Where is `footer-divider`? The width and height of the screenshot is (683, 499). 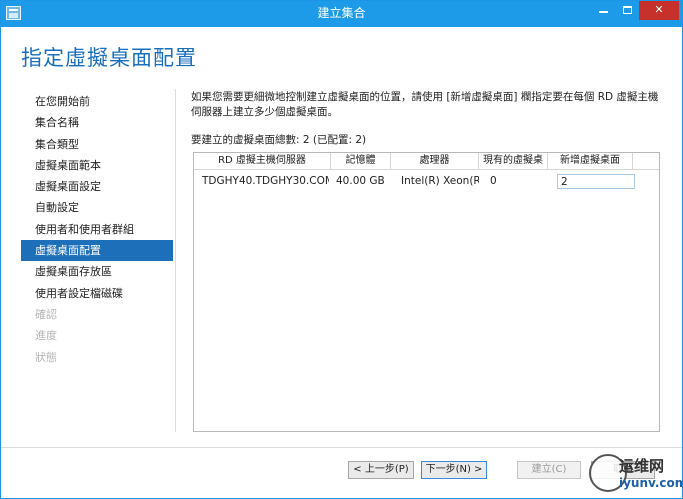 footer-divider is located at coordinates (341, 447).